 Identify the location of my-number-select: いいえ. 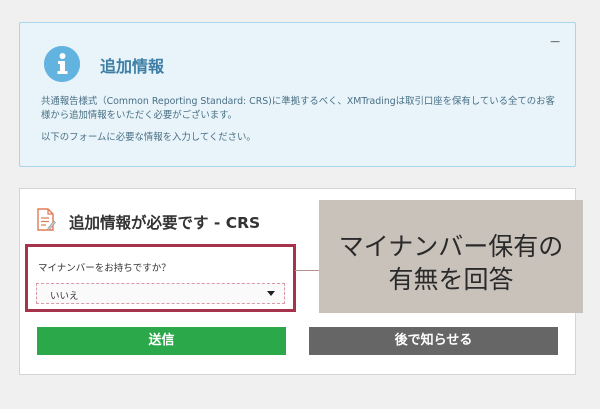
(160, 293).